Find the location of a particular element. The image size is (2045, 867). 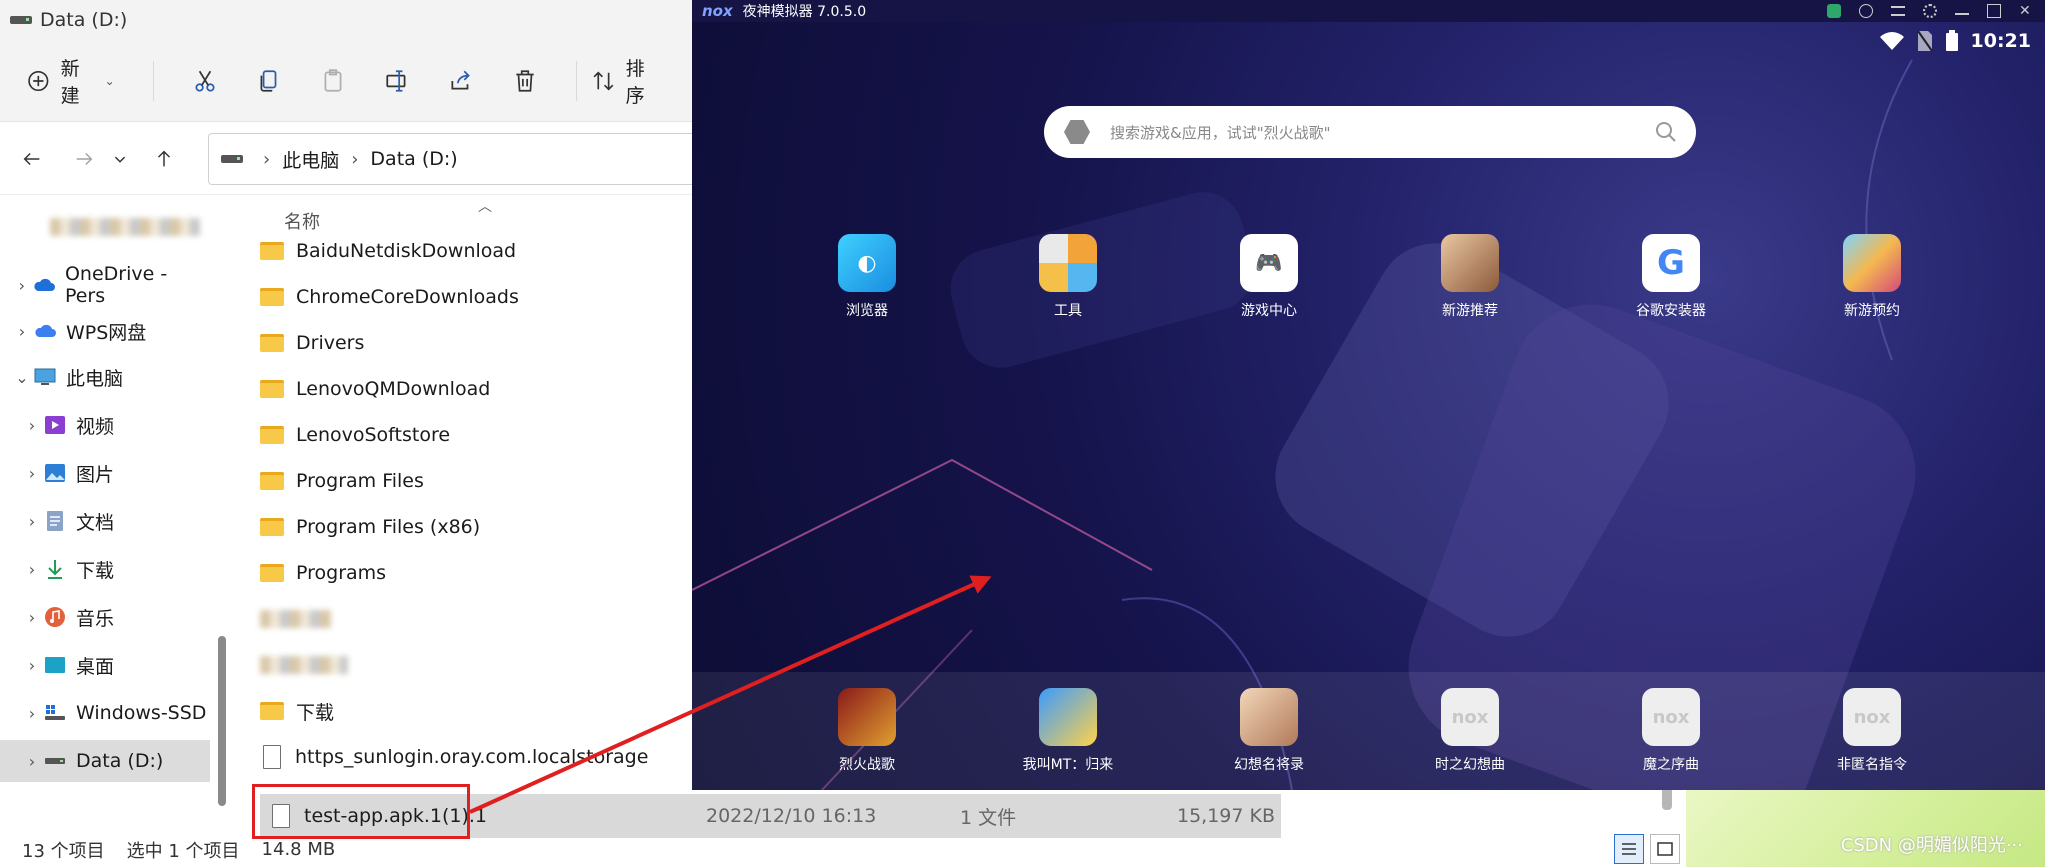

picture-icon is located at coordinates (55, 473).